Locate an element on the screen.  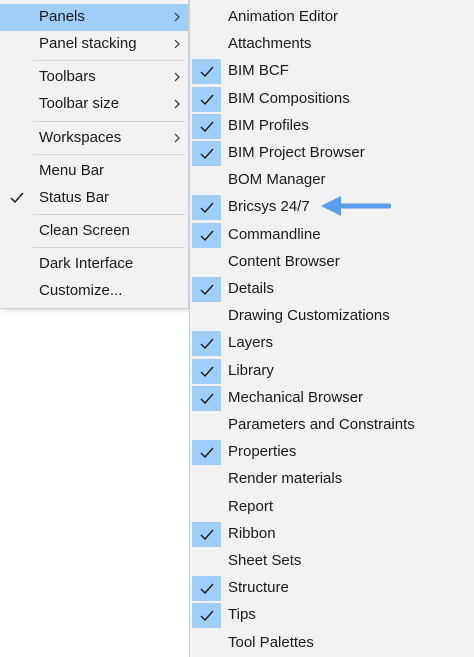
panel-item-label: Report is located at coordinates (251, 506).